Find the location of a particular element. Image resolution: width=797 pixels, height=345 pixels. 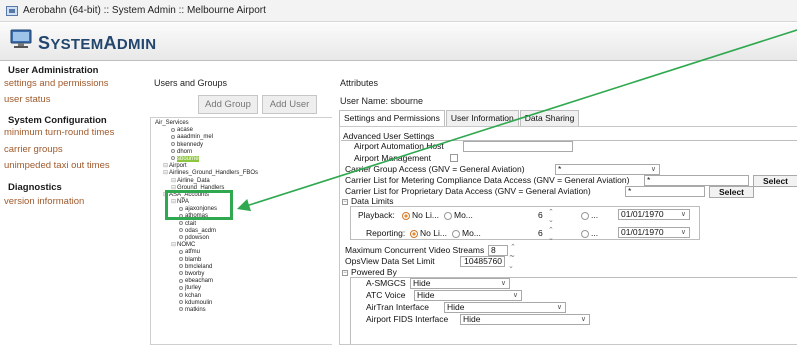

fids-select: Hide ∨ is located at coordinates (525, 319).